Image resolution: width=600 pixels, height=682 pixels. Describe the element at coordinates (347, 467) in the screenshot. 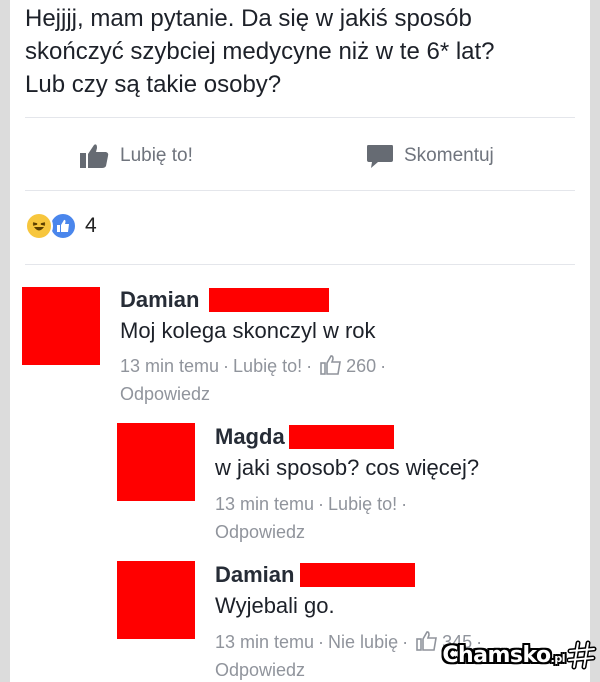

I see `comment-text: w jaki sposob? cos więcej?` at that location.